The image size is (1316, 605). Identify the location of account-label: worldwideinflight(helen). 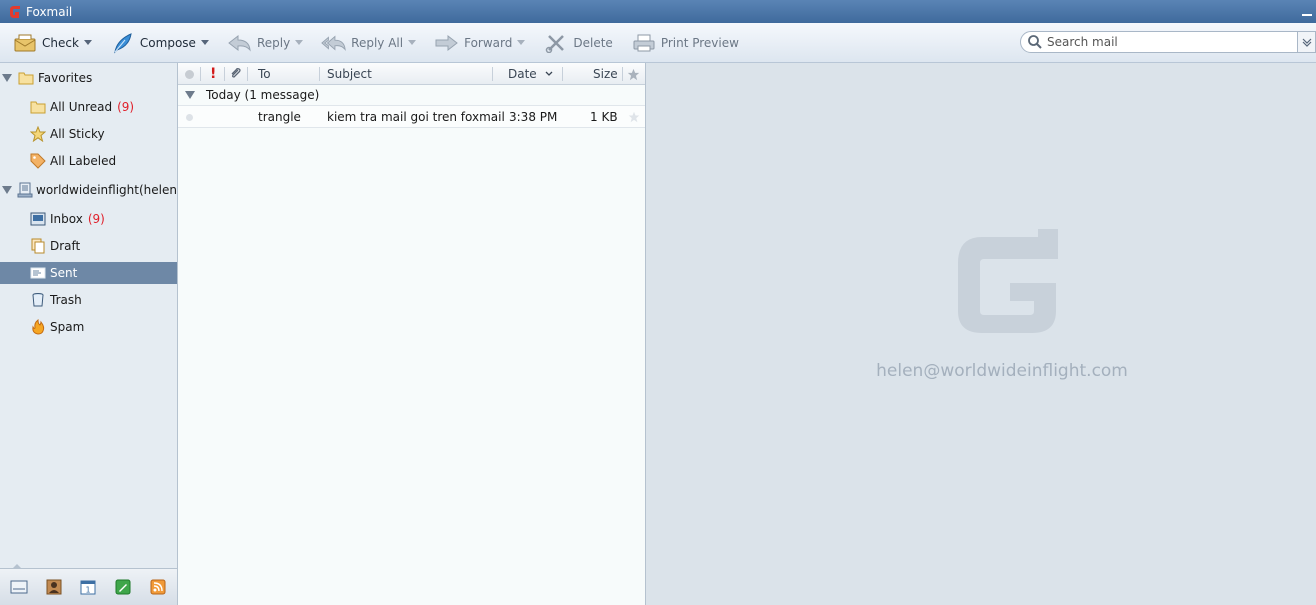
(109, 190).